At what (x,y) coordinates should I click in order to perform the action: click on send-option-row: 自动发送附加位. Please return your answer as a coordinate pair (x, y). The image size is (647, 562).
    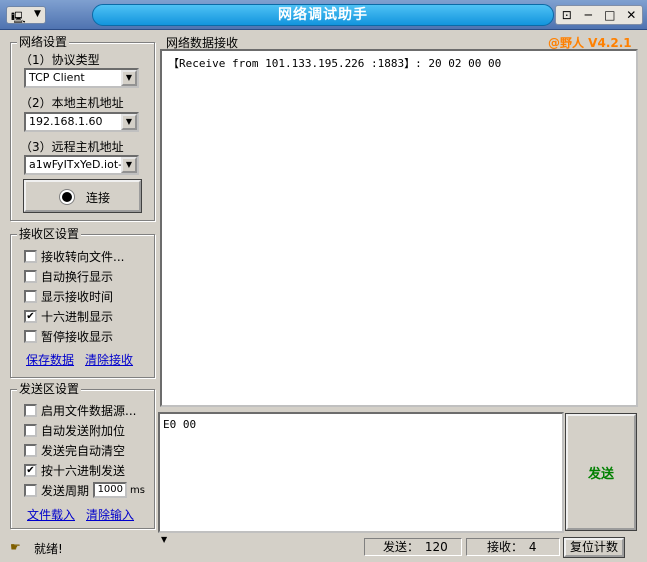
    Looking at the image, I should click on (74, 430).